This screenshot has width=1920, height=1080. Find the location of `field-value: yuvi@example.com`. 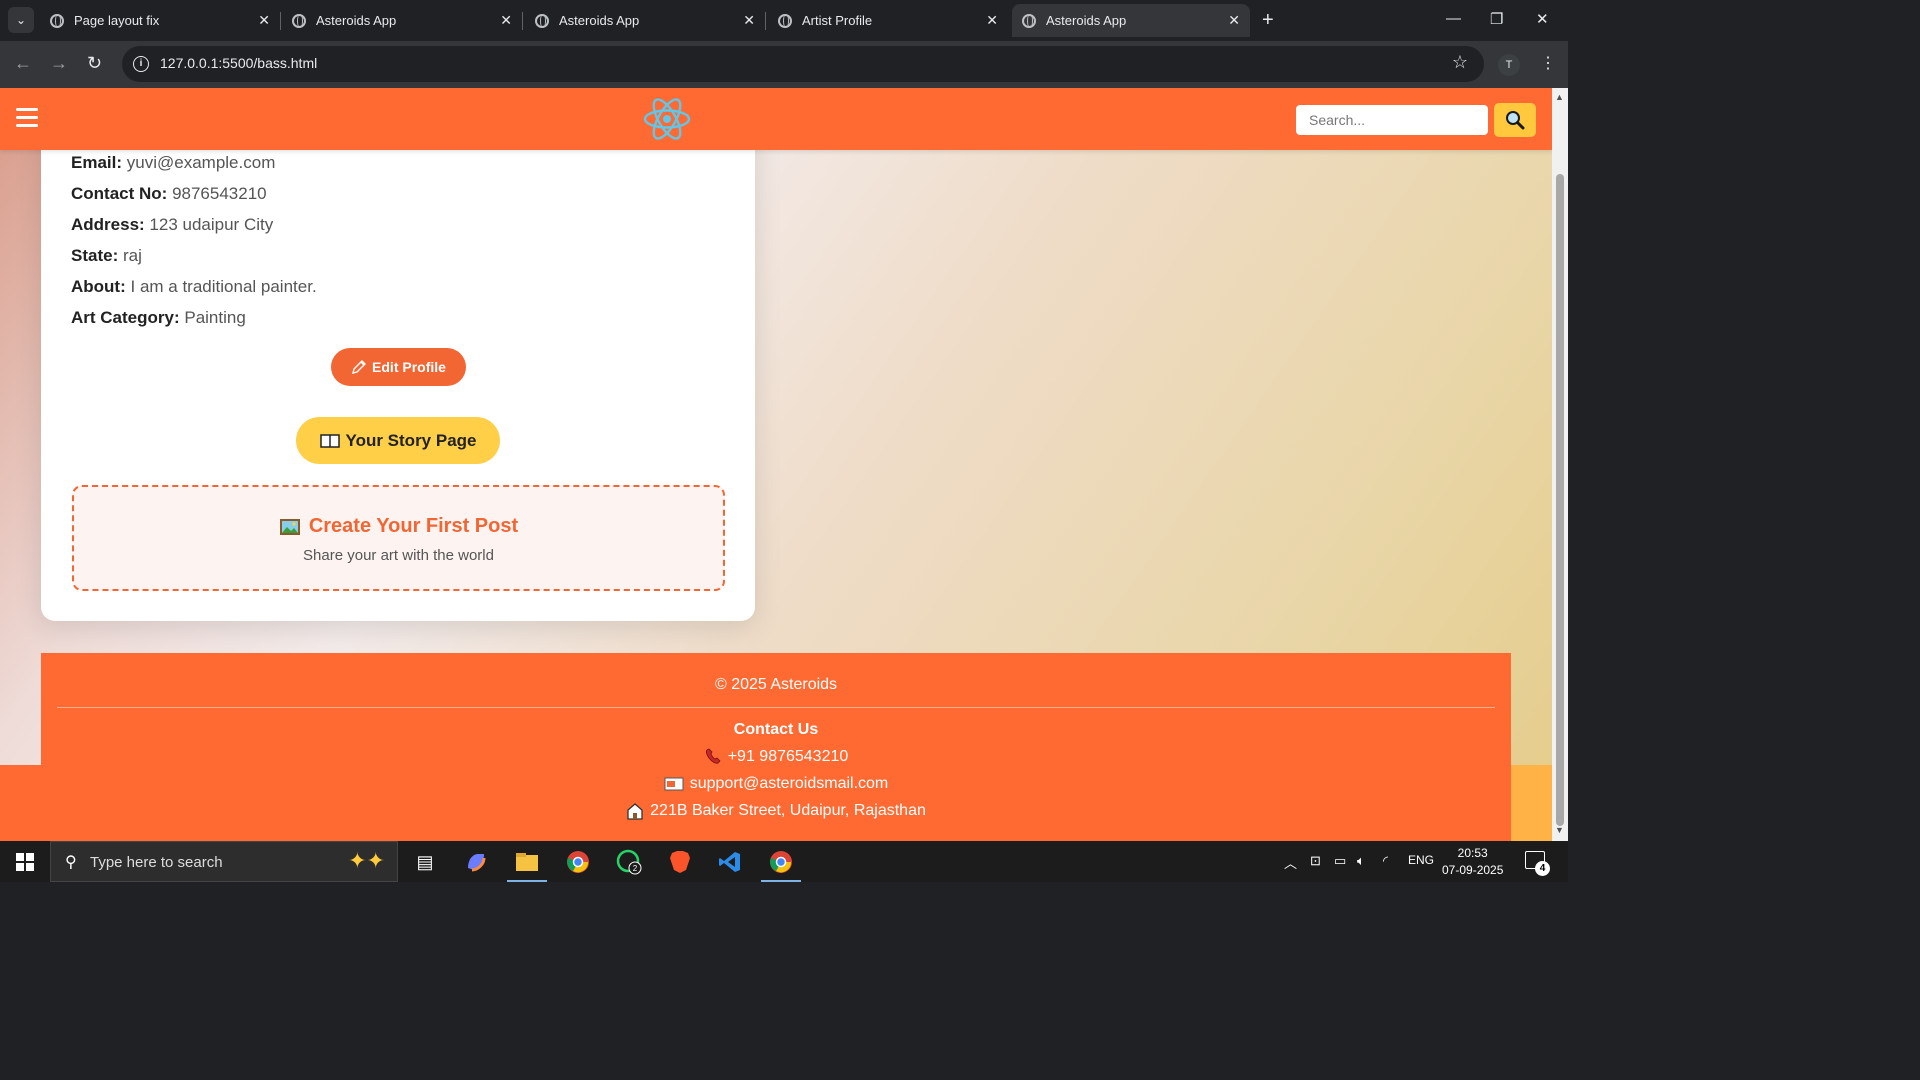

field-value: yuvi@example.com is located at coordinates (201, 162).